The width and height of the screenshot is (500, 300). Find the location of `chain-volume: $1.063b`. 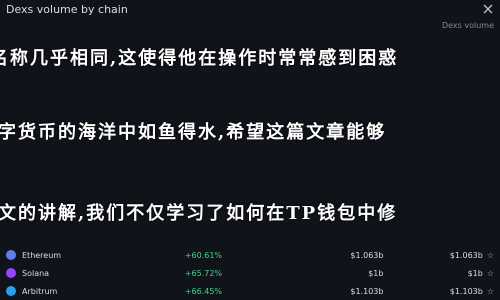

chain-volume: $1.063b is located at coordinates (367, 255).